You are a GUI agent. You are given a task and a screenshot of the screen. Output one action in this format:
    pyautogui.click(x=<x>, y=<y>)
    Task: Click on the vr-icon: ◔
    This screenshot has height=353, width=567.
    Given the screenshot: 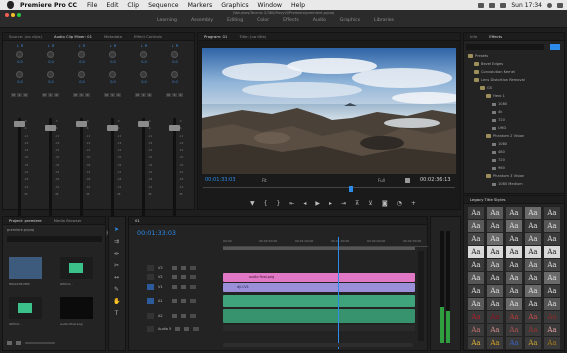 What is the action you would take?
    pyautogui.click(x=399, y=203)
    